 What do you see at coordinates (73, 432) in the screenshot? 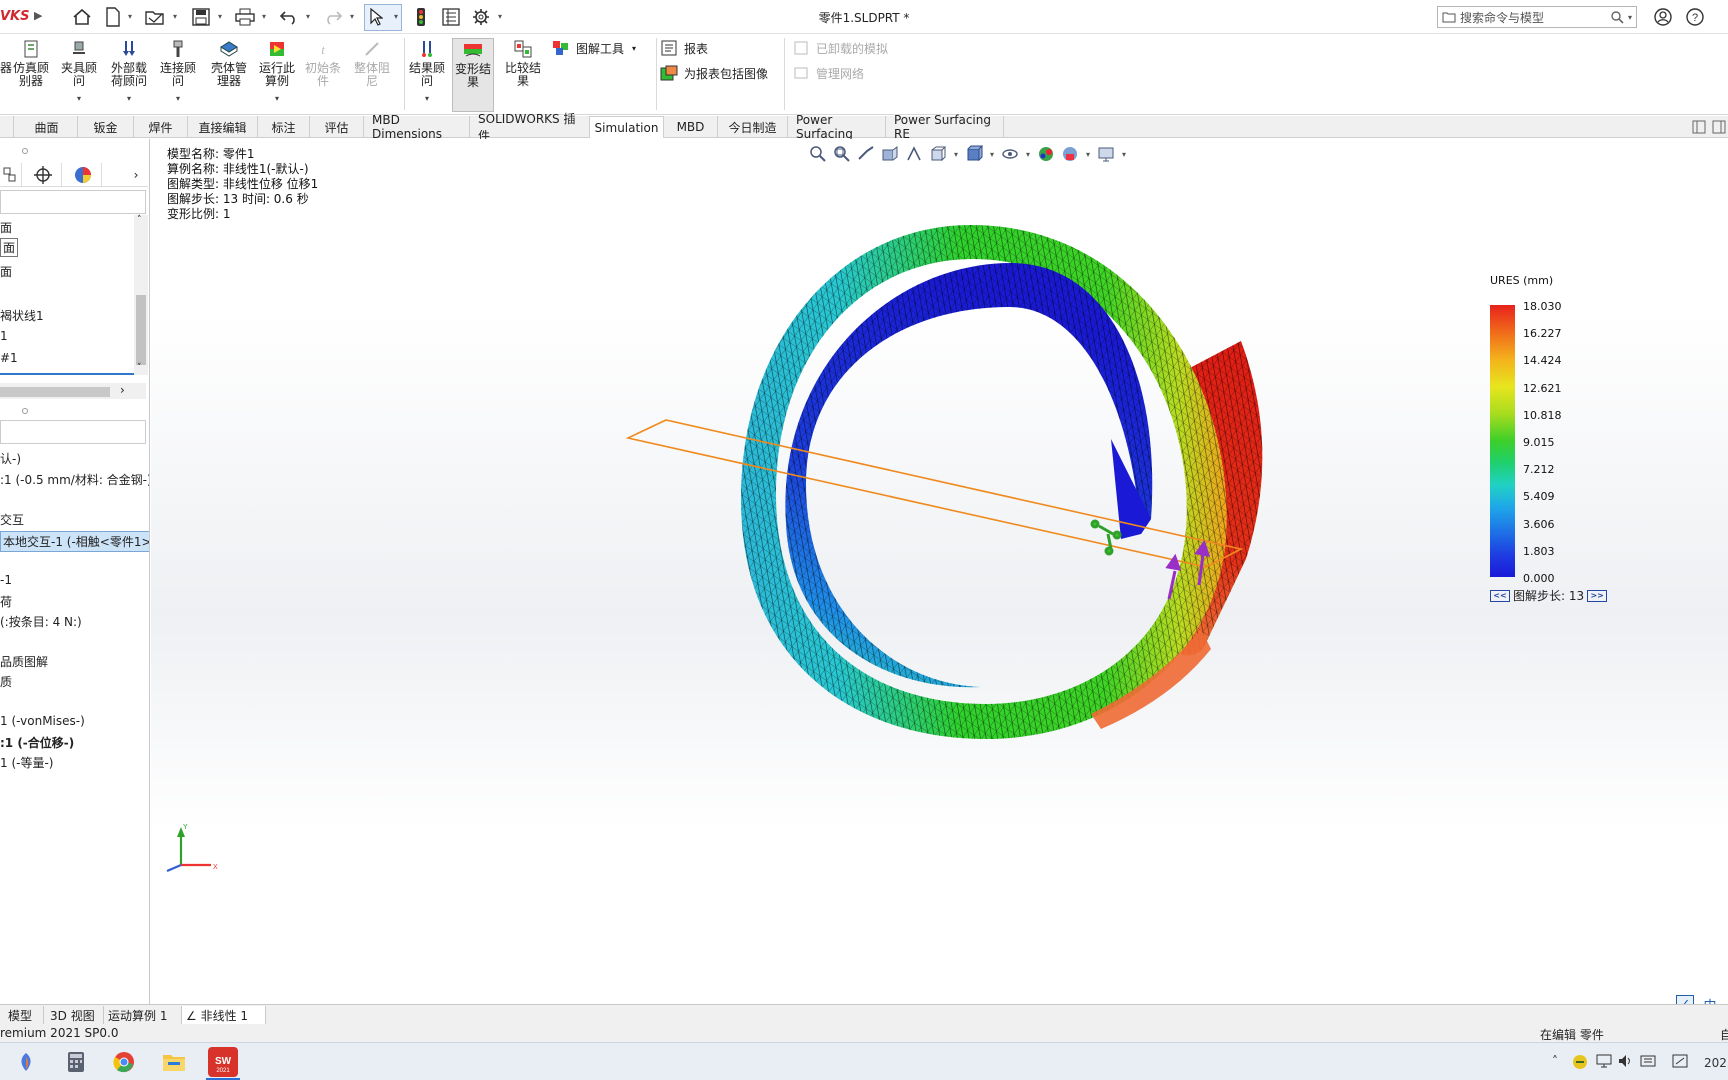
I see `study-filter-input` at bounding box center [73, 432].